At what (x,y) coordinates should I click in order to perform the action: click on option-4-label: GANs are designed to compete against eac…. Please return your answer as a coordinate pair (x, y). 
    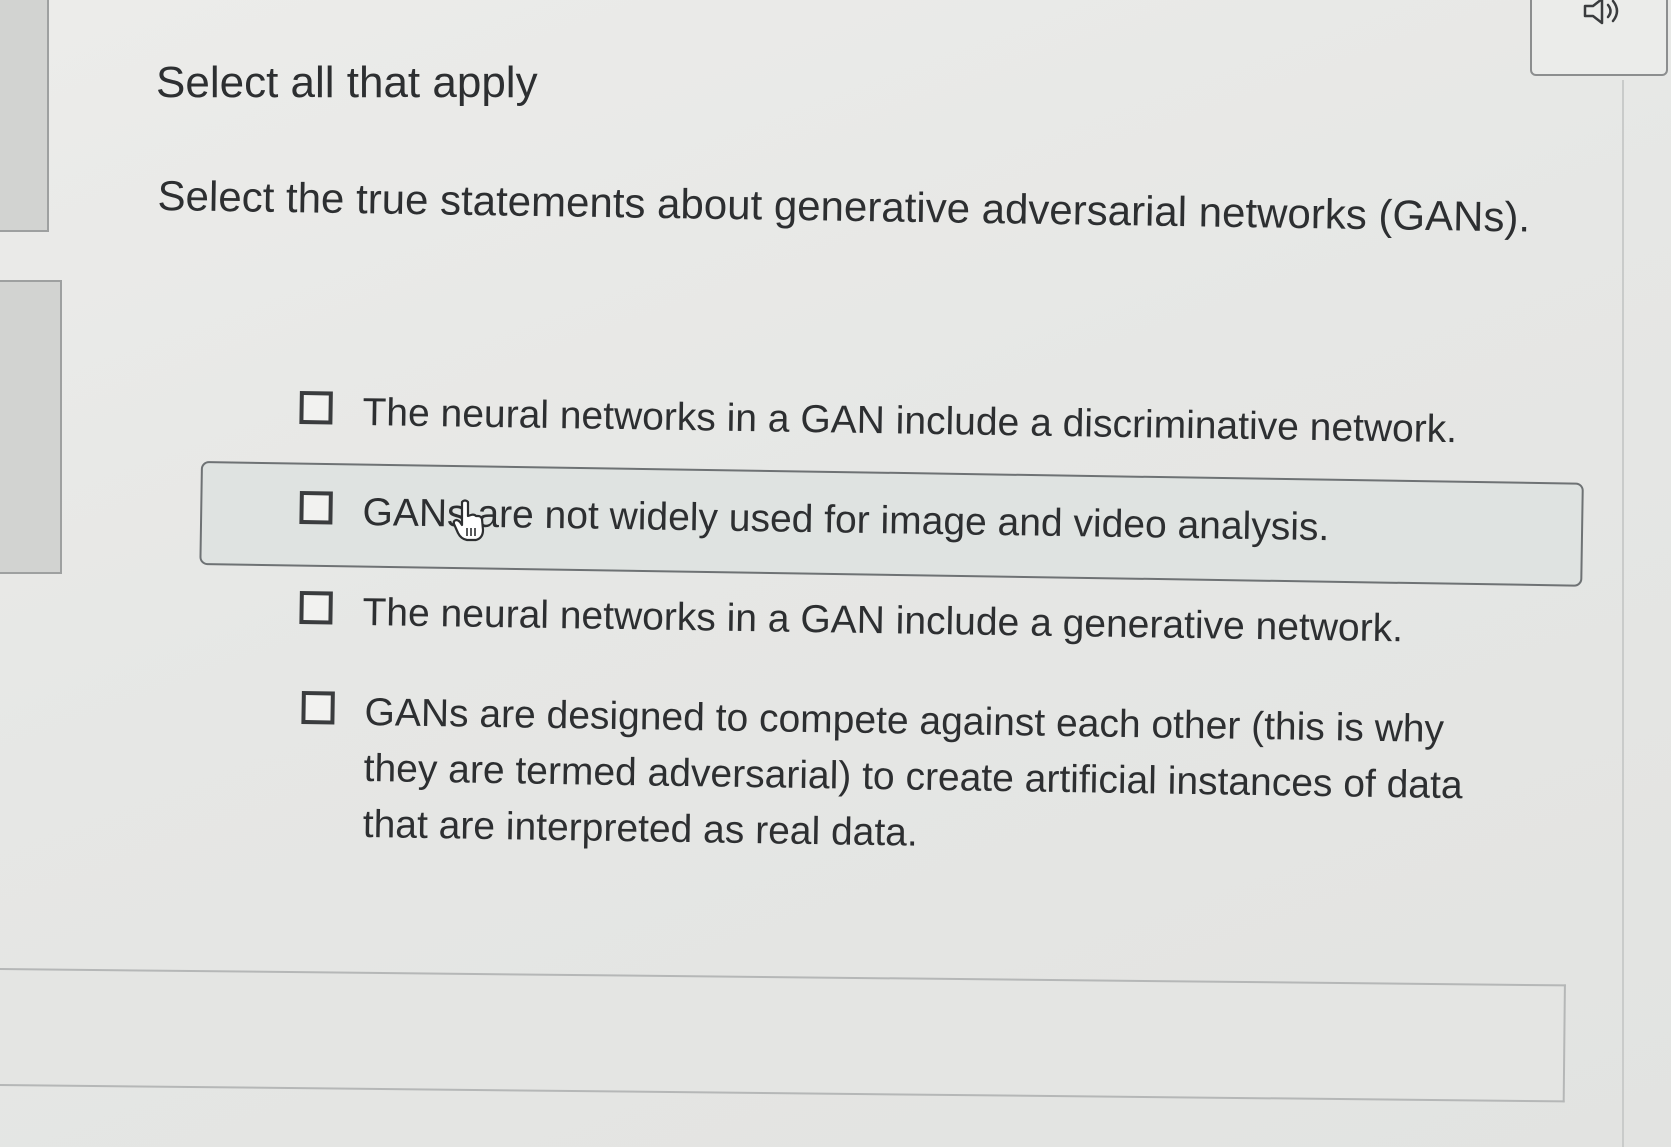
    Looking at the image, I should click on (912, 772).